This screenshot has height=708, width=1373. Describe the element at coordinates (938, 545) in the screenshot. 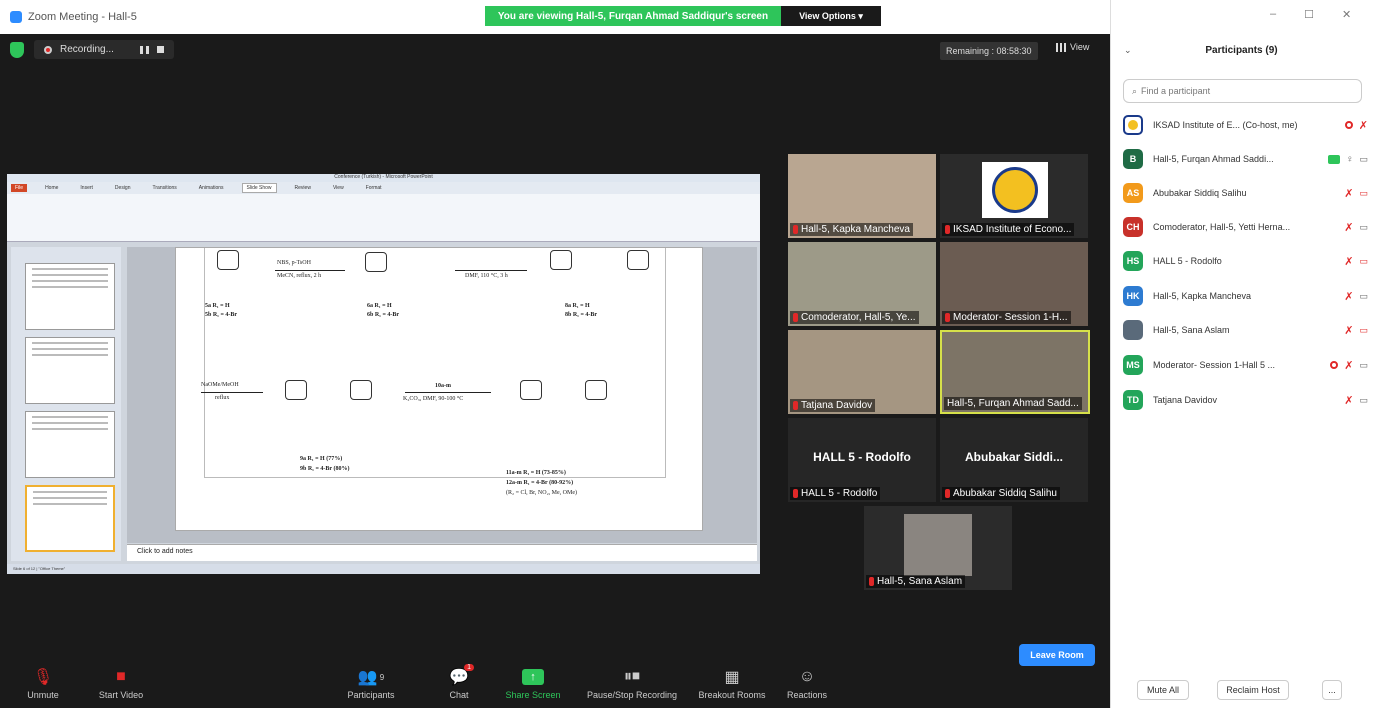

I see `participant-video-feed` at that location.